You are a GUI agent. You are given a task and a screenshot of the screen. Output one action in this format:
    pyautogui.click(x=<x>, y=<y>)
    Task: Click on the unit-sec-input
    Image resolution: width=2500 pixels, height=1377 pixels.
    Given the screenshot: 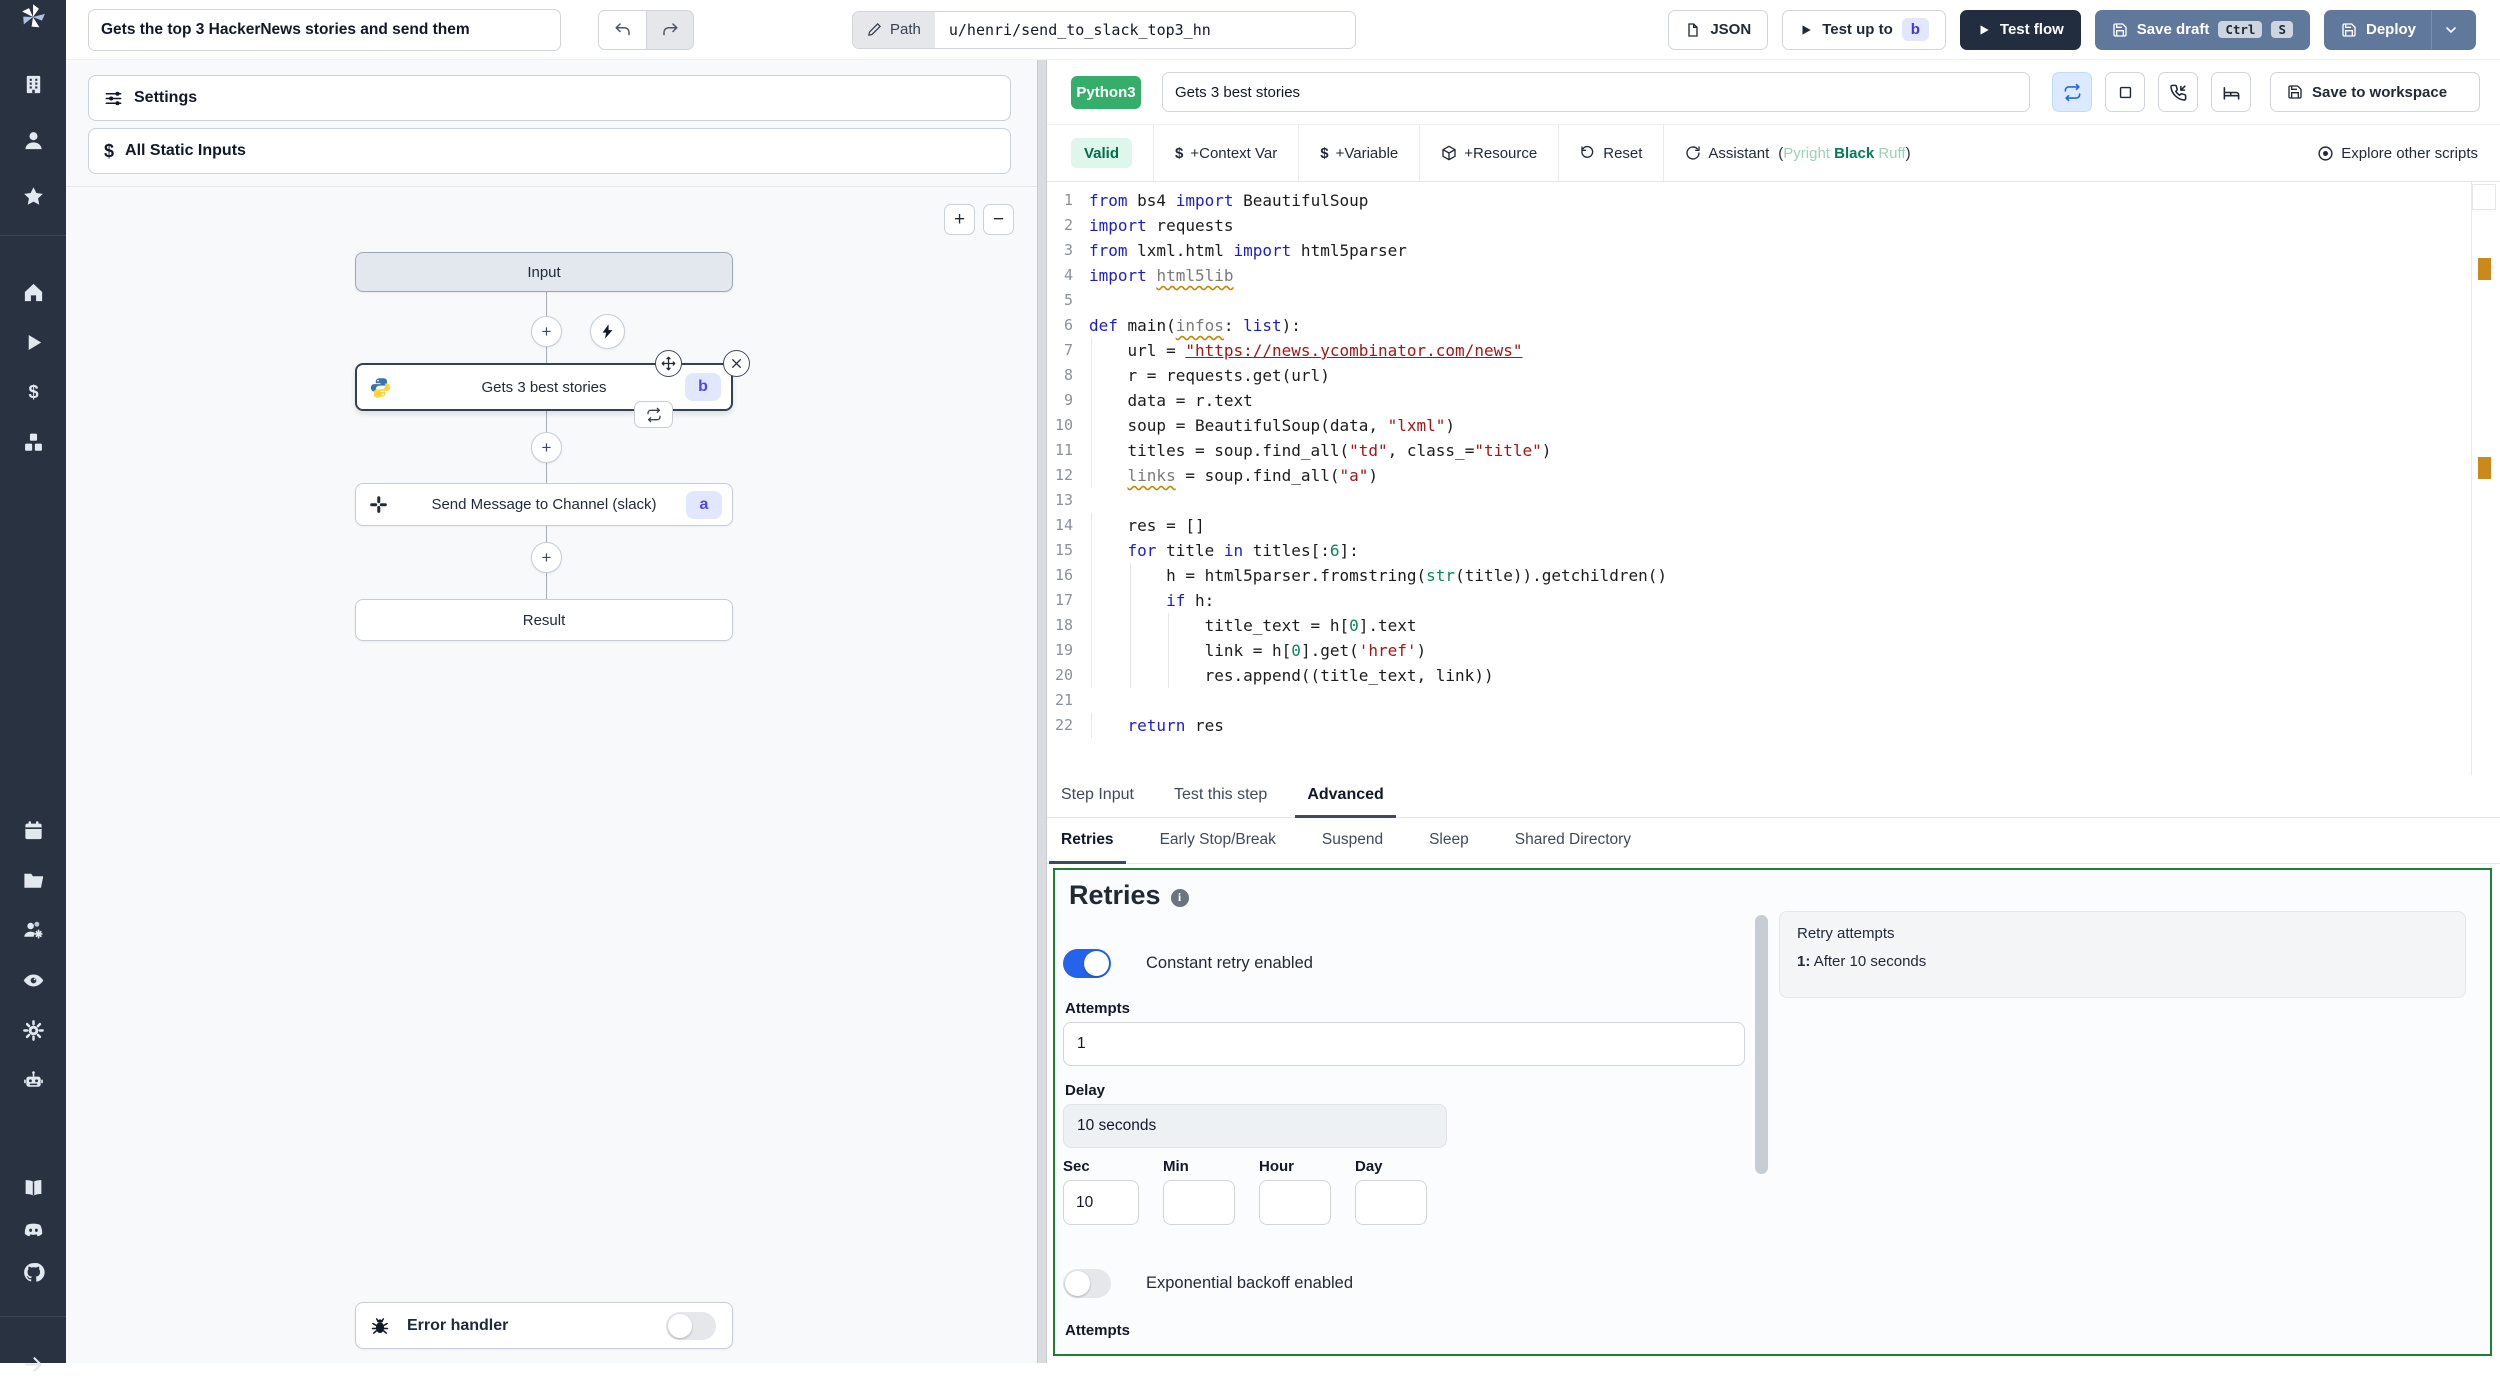 What is the action you would take?
    pyautogui.click(x=1101, y=1202)
    